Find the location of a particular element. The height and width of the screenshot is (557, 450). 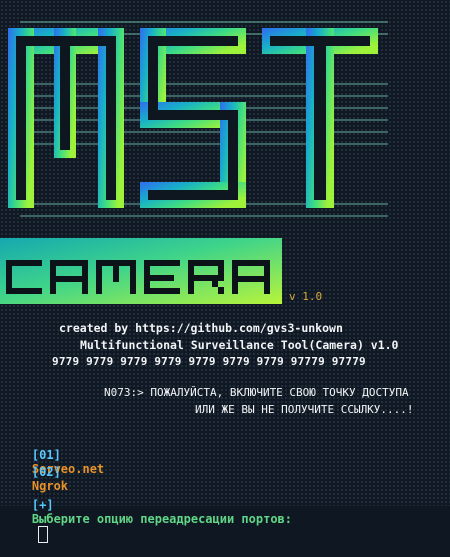

prompt-text: Выберите опцию переадресации портов: is located at coordinates (161, 519).